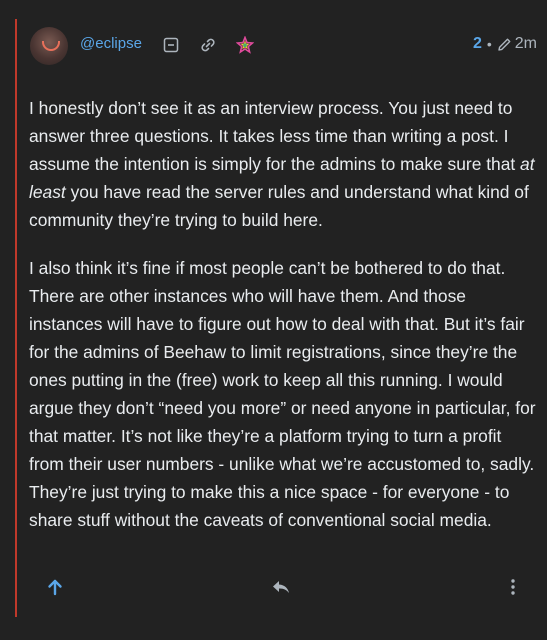 Image resolution: width=547 pixels, height=640 pixels. What do you see at coordinates (245, 44) in the screenshot?
I see `rainbow-star-flair-icon` at bounding box center [245, 44].